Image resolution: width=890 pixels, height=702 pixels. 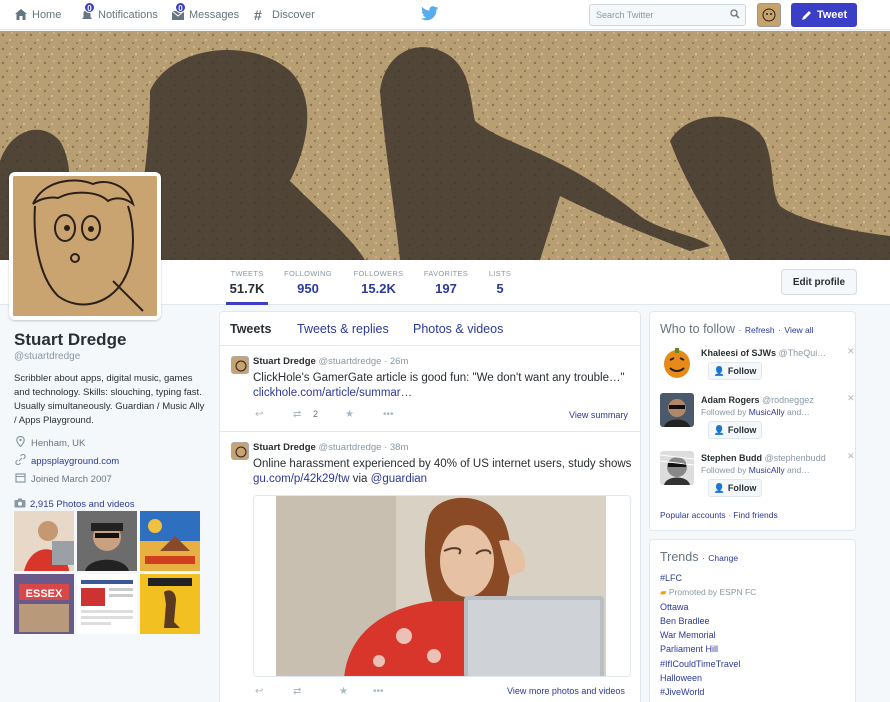 I want to click on stat-lists: LISTS 5, so click(x=500, y=282).